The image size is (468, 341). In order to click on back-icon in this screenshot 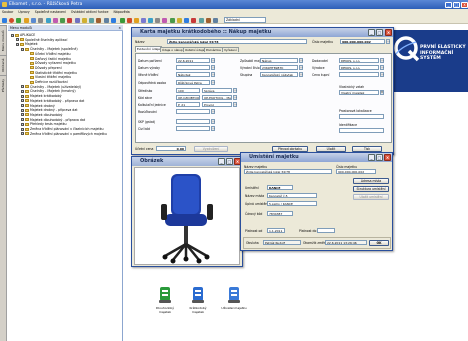, I will do `click(4, 20)`.